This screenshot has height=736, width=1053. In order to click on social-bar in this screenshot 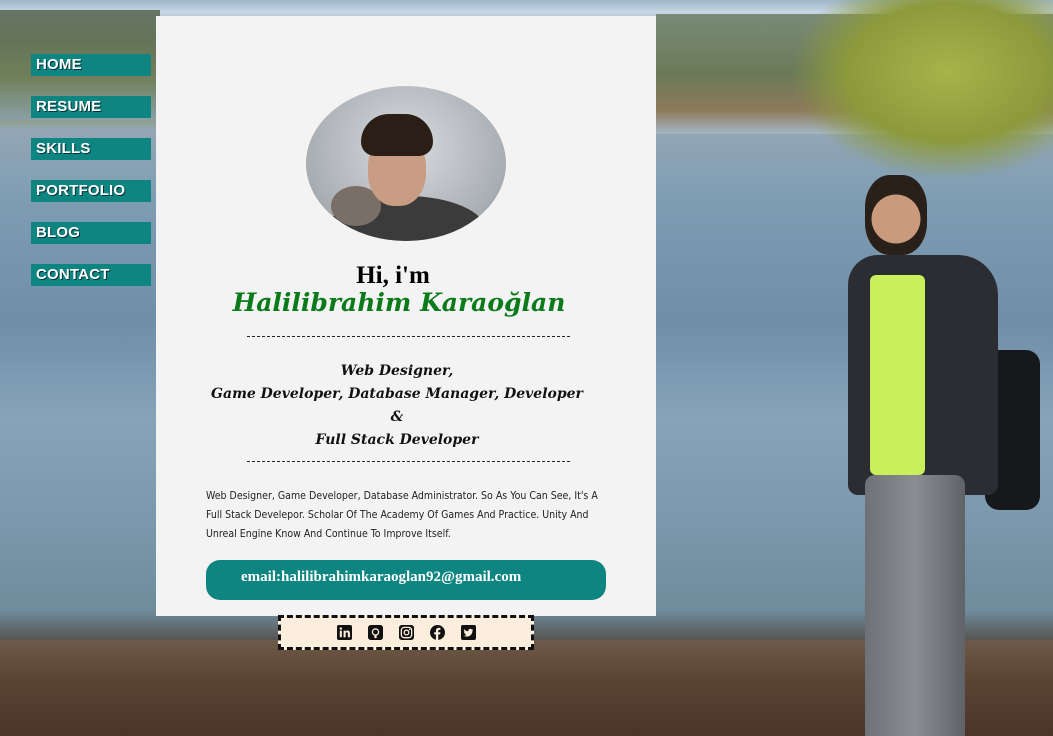, I will do `click(406, 632)`.